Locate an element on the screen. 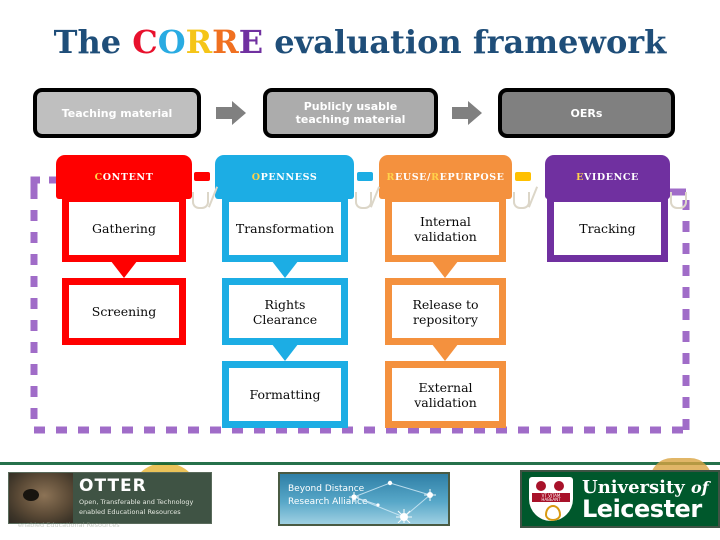 The width and height of the screenshot is (720, 540). process-cell-screening-label: Screening is located at coordinates (124, 311).